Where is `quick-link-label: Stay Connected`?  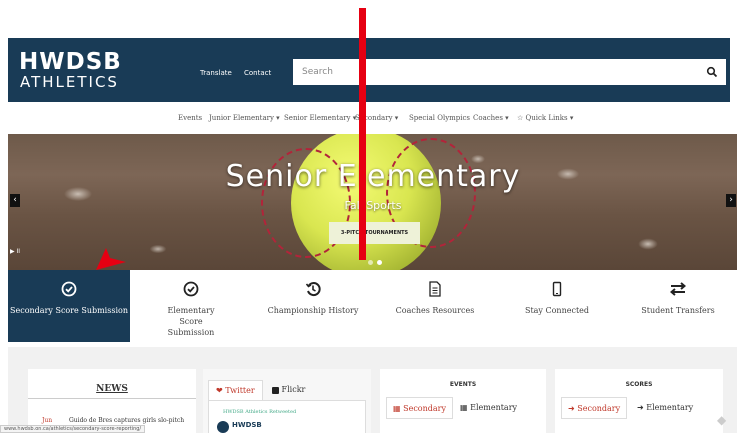
quick-link-label: Stay Connected is located at coordinates (557, 310).